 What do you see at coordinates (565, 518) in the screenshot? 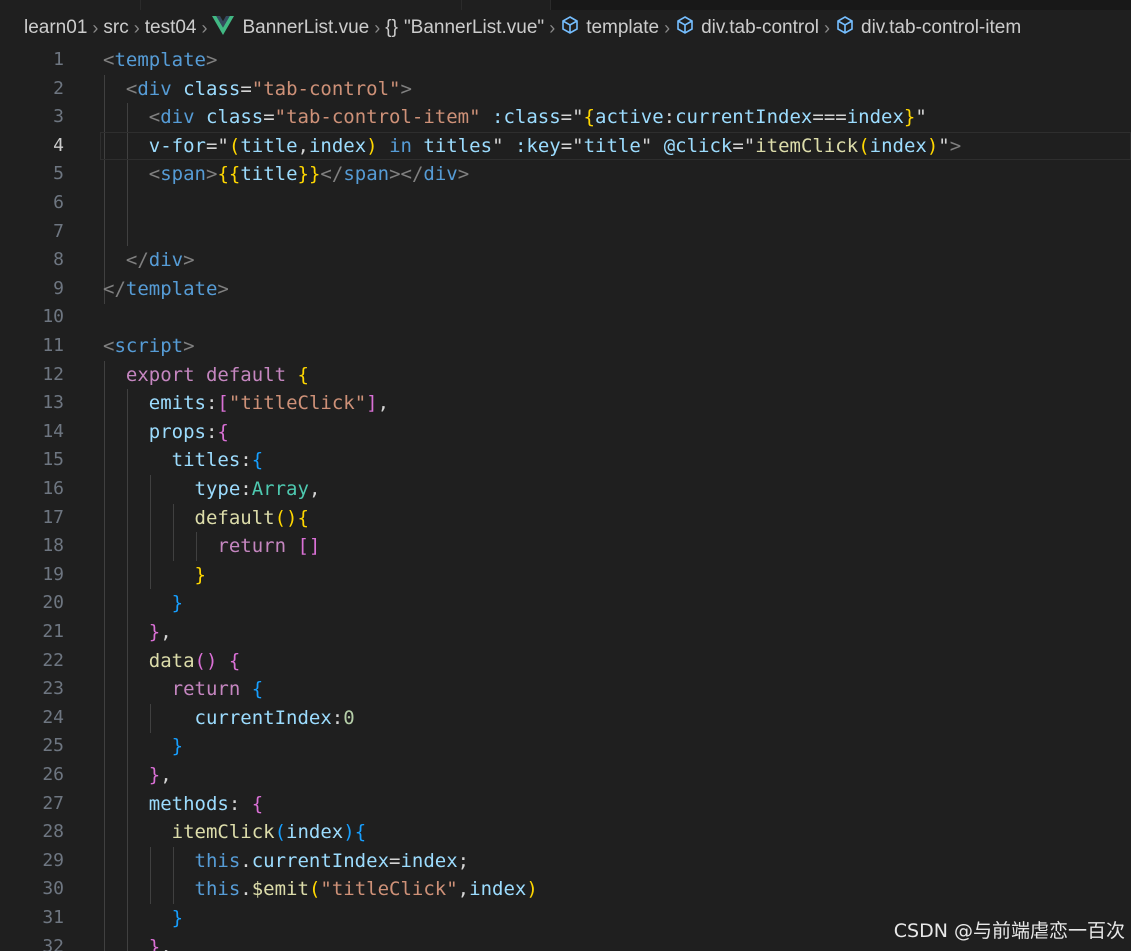
I see `code-line: 17 default(){` at bounding box center [565, 518].